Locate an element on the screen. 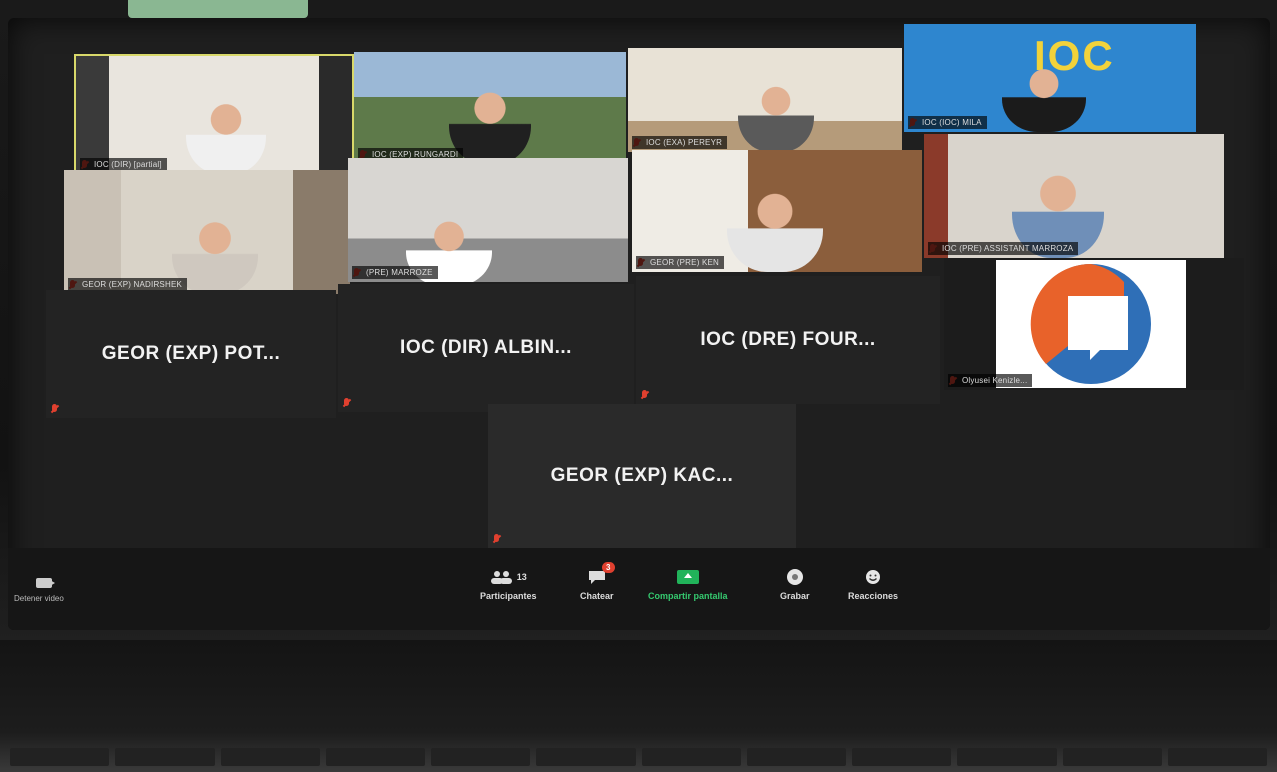 The width and height of the screenshot is (1277, 772). chat-button: 3 Chatear is located at coordinates (597, 581).